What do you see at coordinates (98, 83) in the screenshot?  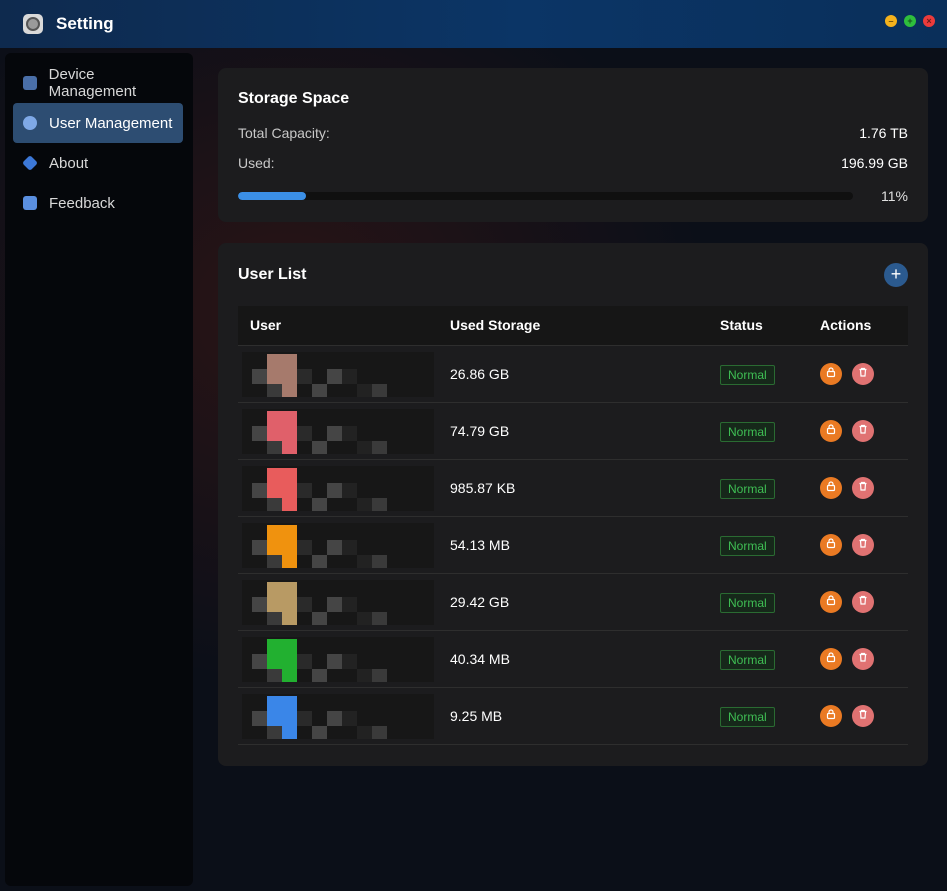 I see `sidebar-item-device-management: Device Management` at bounding box center [98, 83].